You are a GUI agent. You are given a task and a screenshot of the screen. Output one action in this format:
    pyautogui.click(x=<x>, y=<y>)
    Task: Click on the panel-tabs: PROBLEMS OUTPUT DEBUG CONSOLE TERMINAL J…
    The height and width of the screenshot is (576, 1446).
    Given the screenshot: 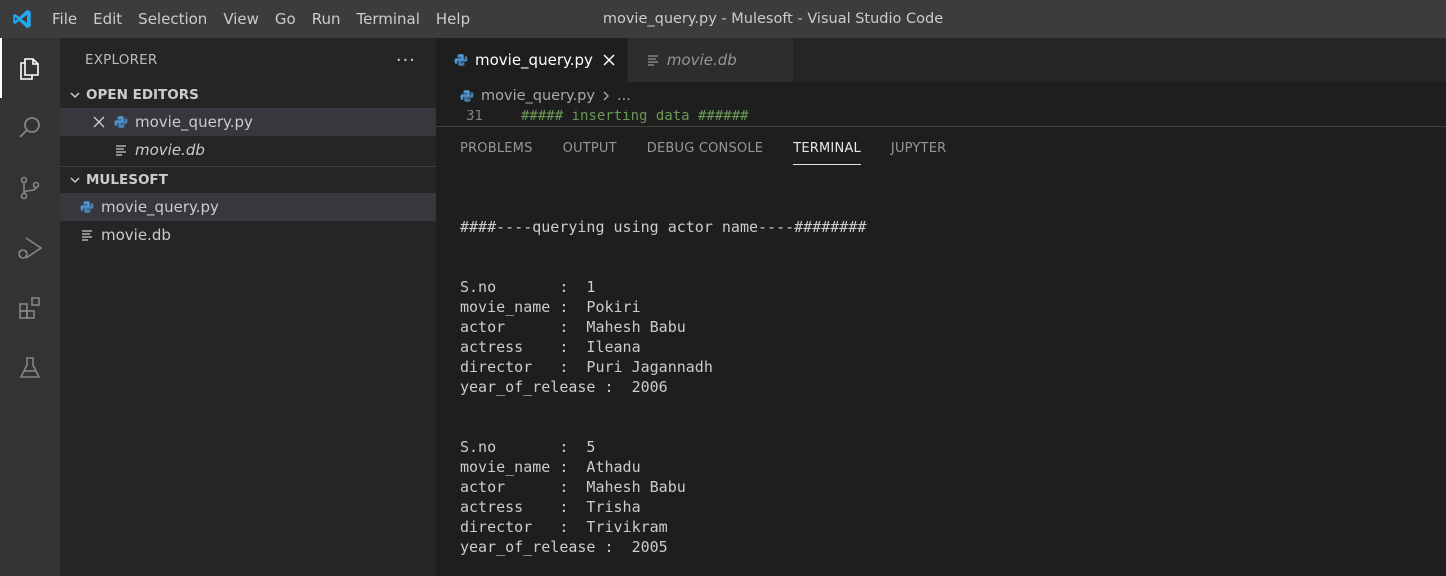 What is the action you would take?
    pyautogui.click(x=941, y=149)
    